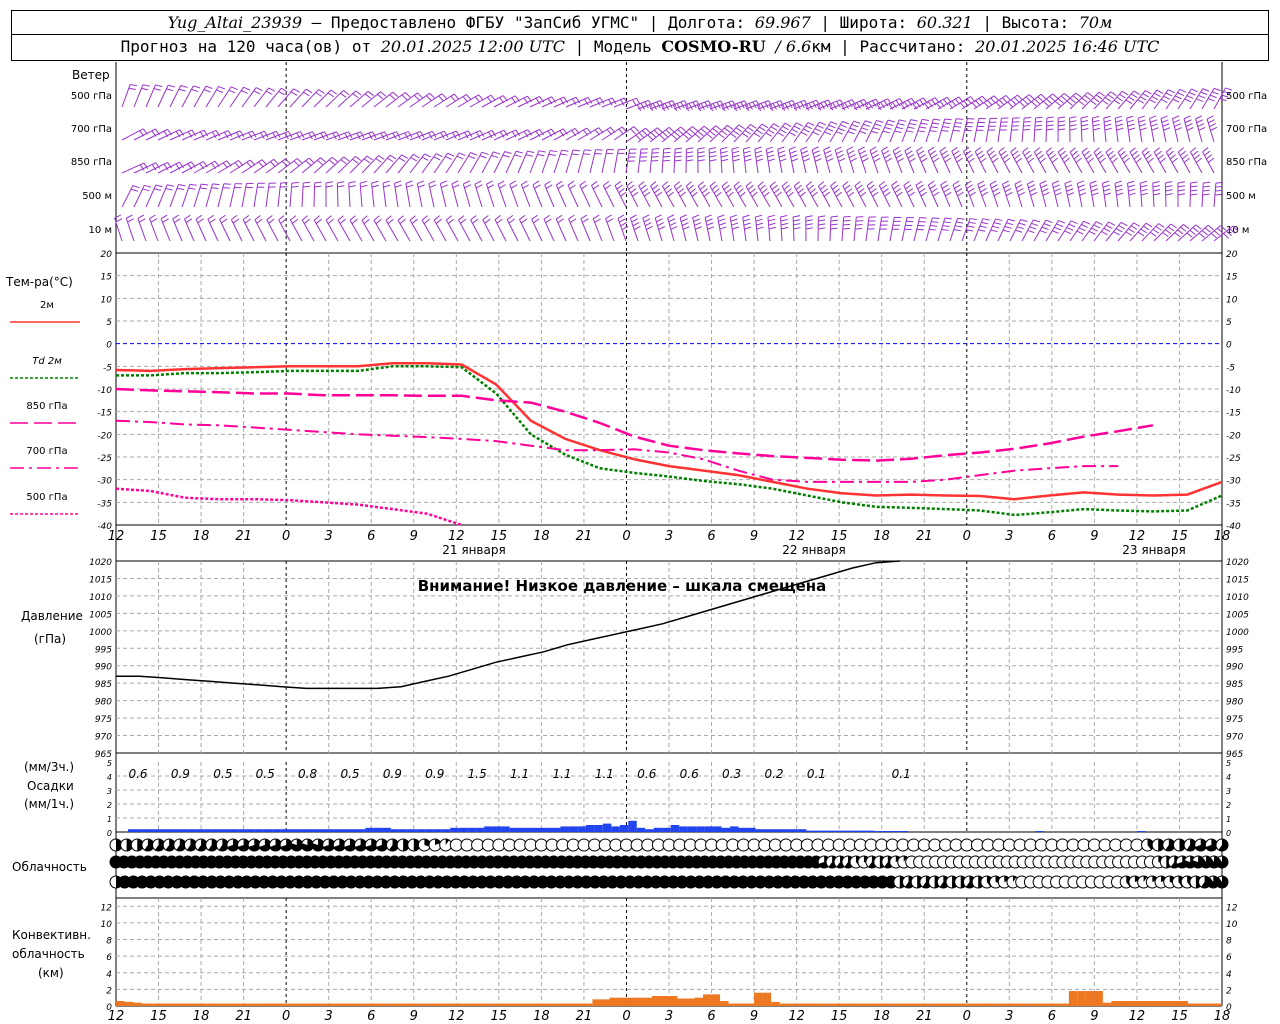  Describe the element at coordinates (473, 550) in the screenshot. I see `date-label: 21 января` at that location.